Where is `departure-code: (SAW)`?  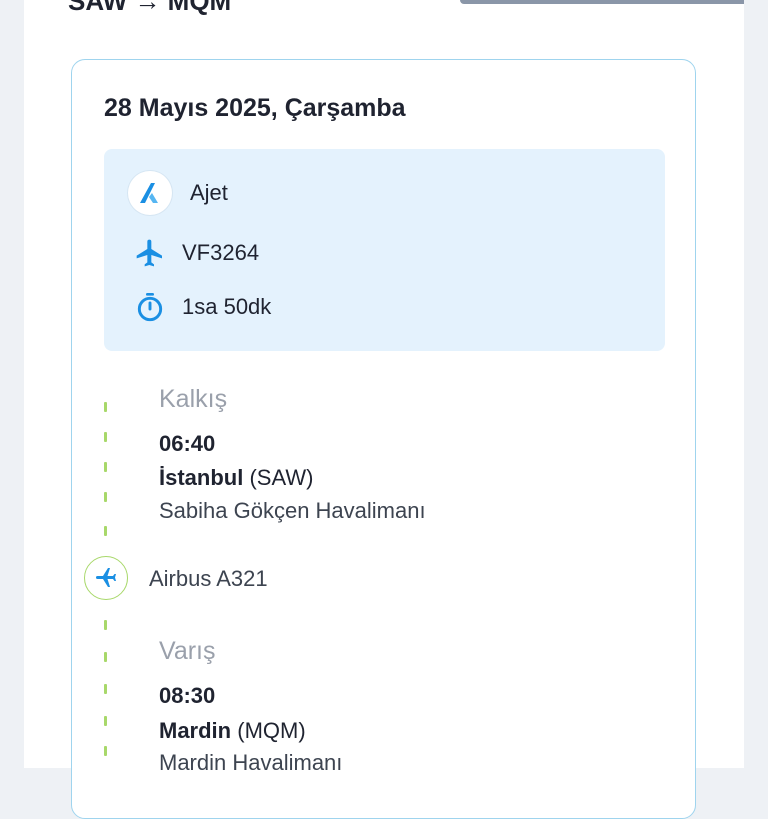
departure-code: (SAW) is located at coordinates (281, 477).